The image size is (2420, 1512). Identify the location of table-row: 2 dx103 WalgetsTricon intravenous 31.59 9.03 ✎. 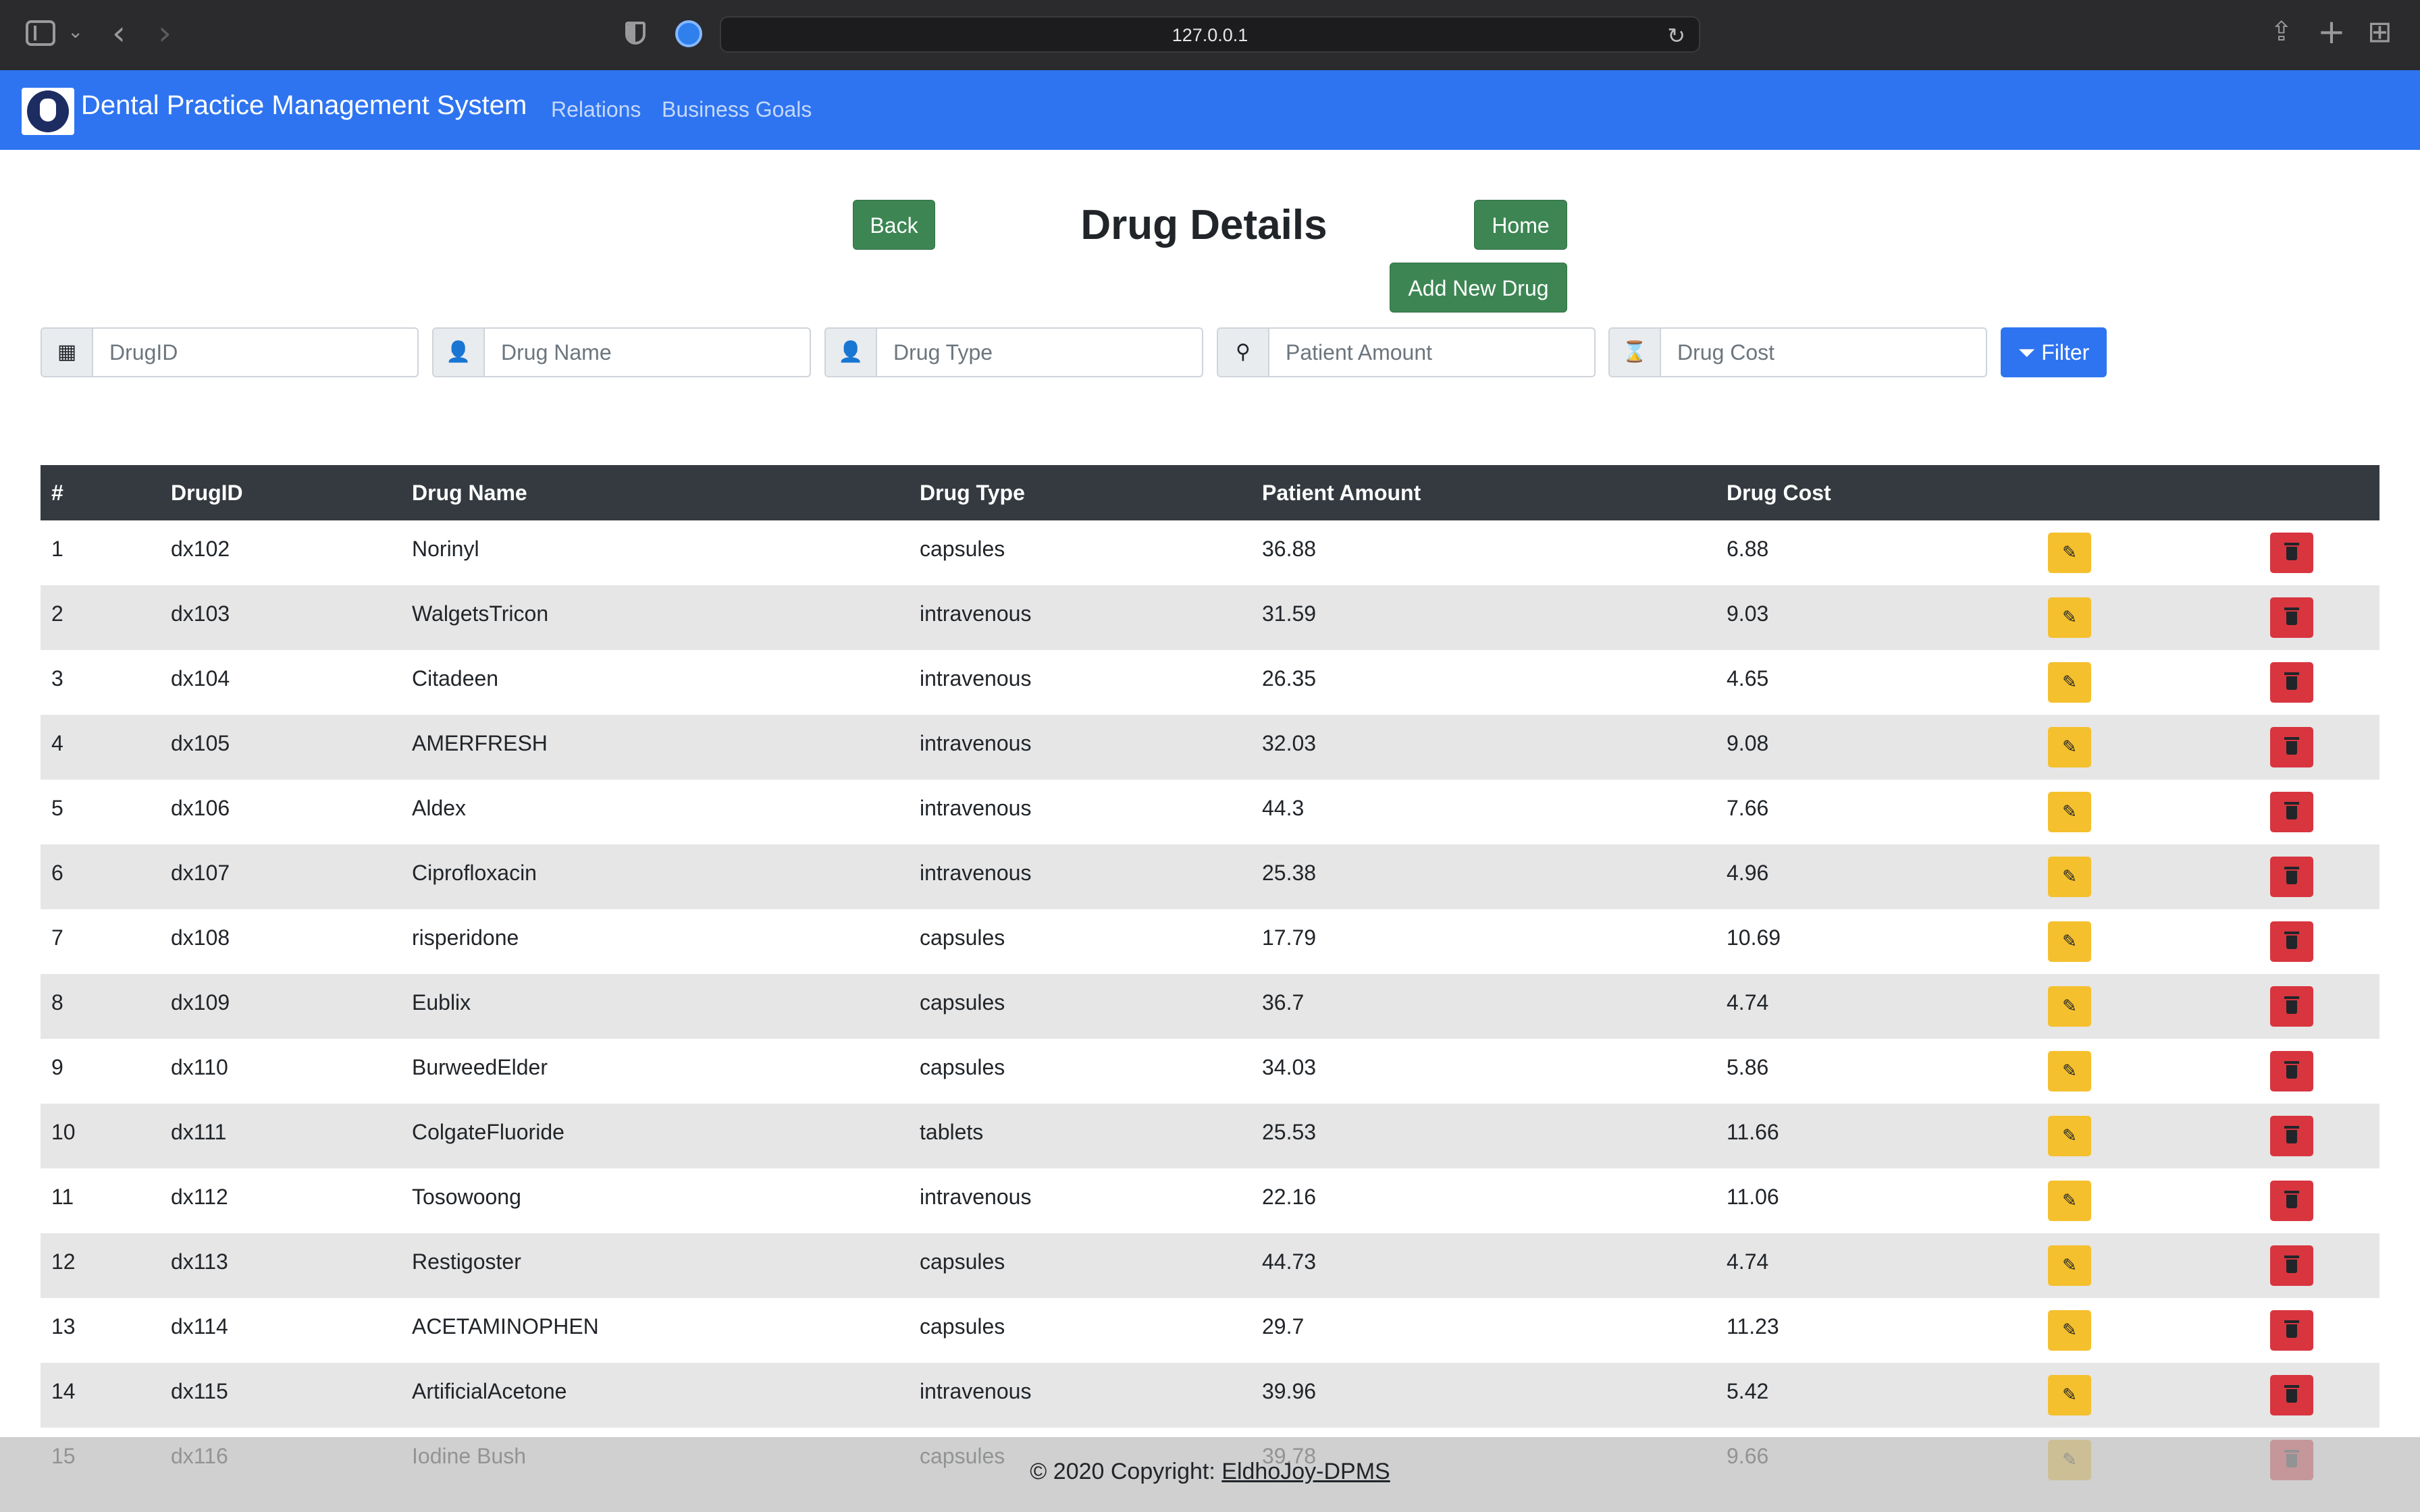
(1210, 617).